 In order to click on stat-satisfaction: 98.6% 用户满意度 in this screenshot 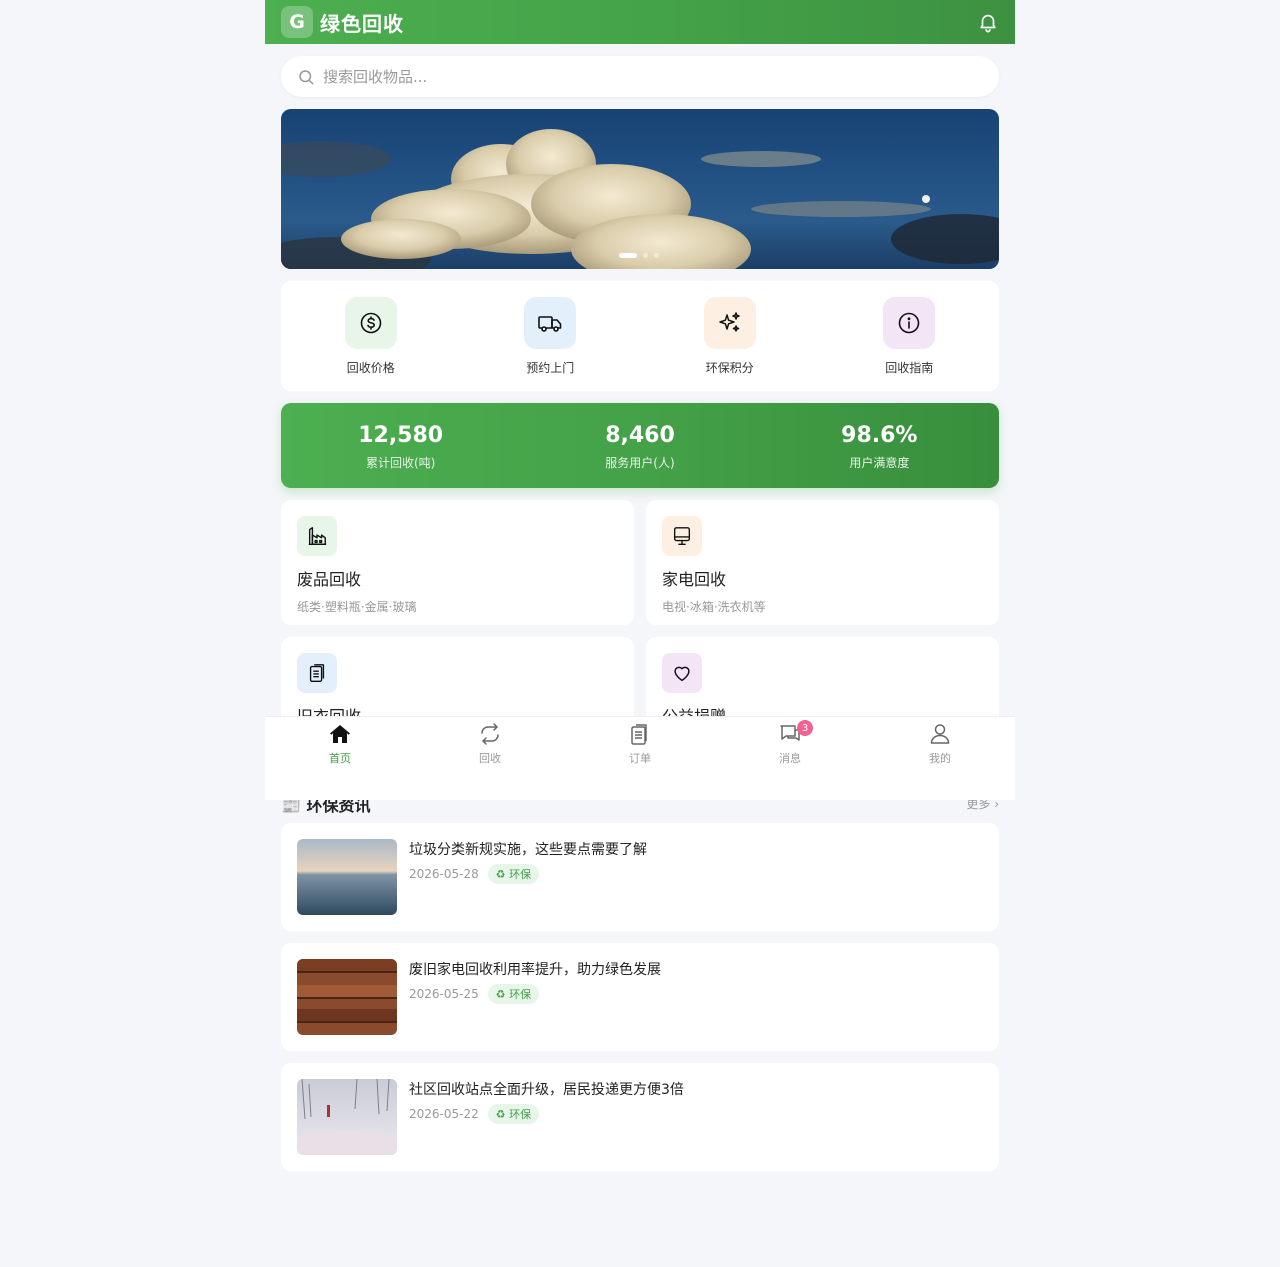, I will do `click(879, 445)`.